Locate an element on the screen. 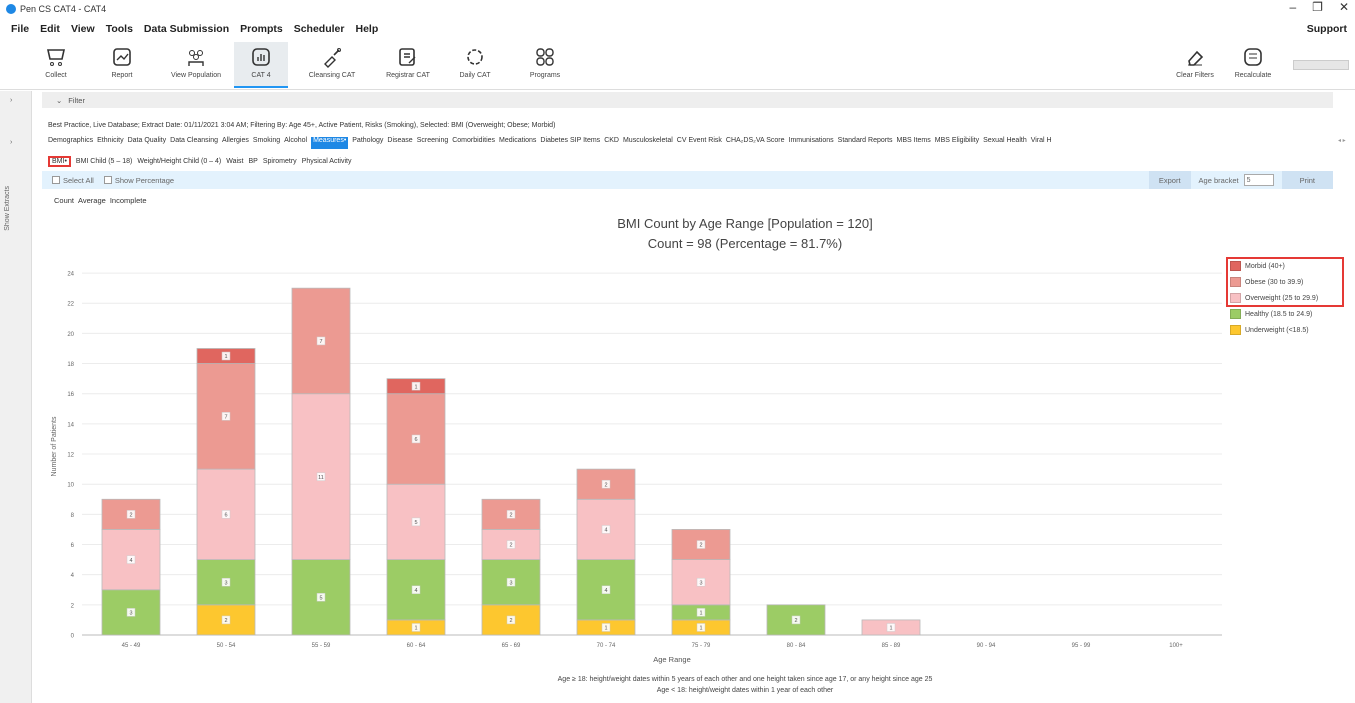 This screenshot has height=703, width=1355. tab-standard-reports: Standard Reports is located at coordinates (865, 143).